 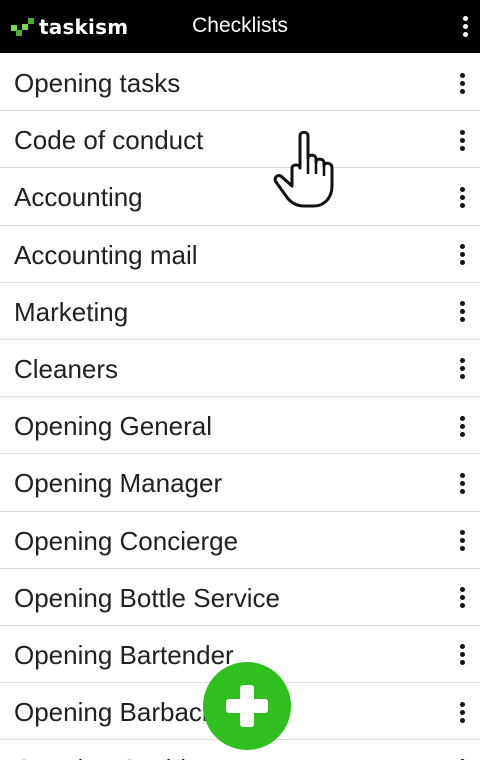 What do you see at coordinates (97, 83) in the screenshot?
I see `checklist-name: Opening tasks` at bounding box center [97, 83].